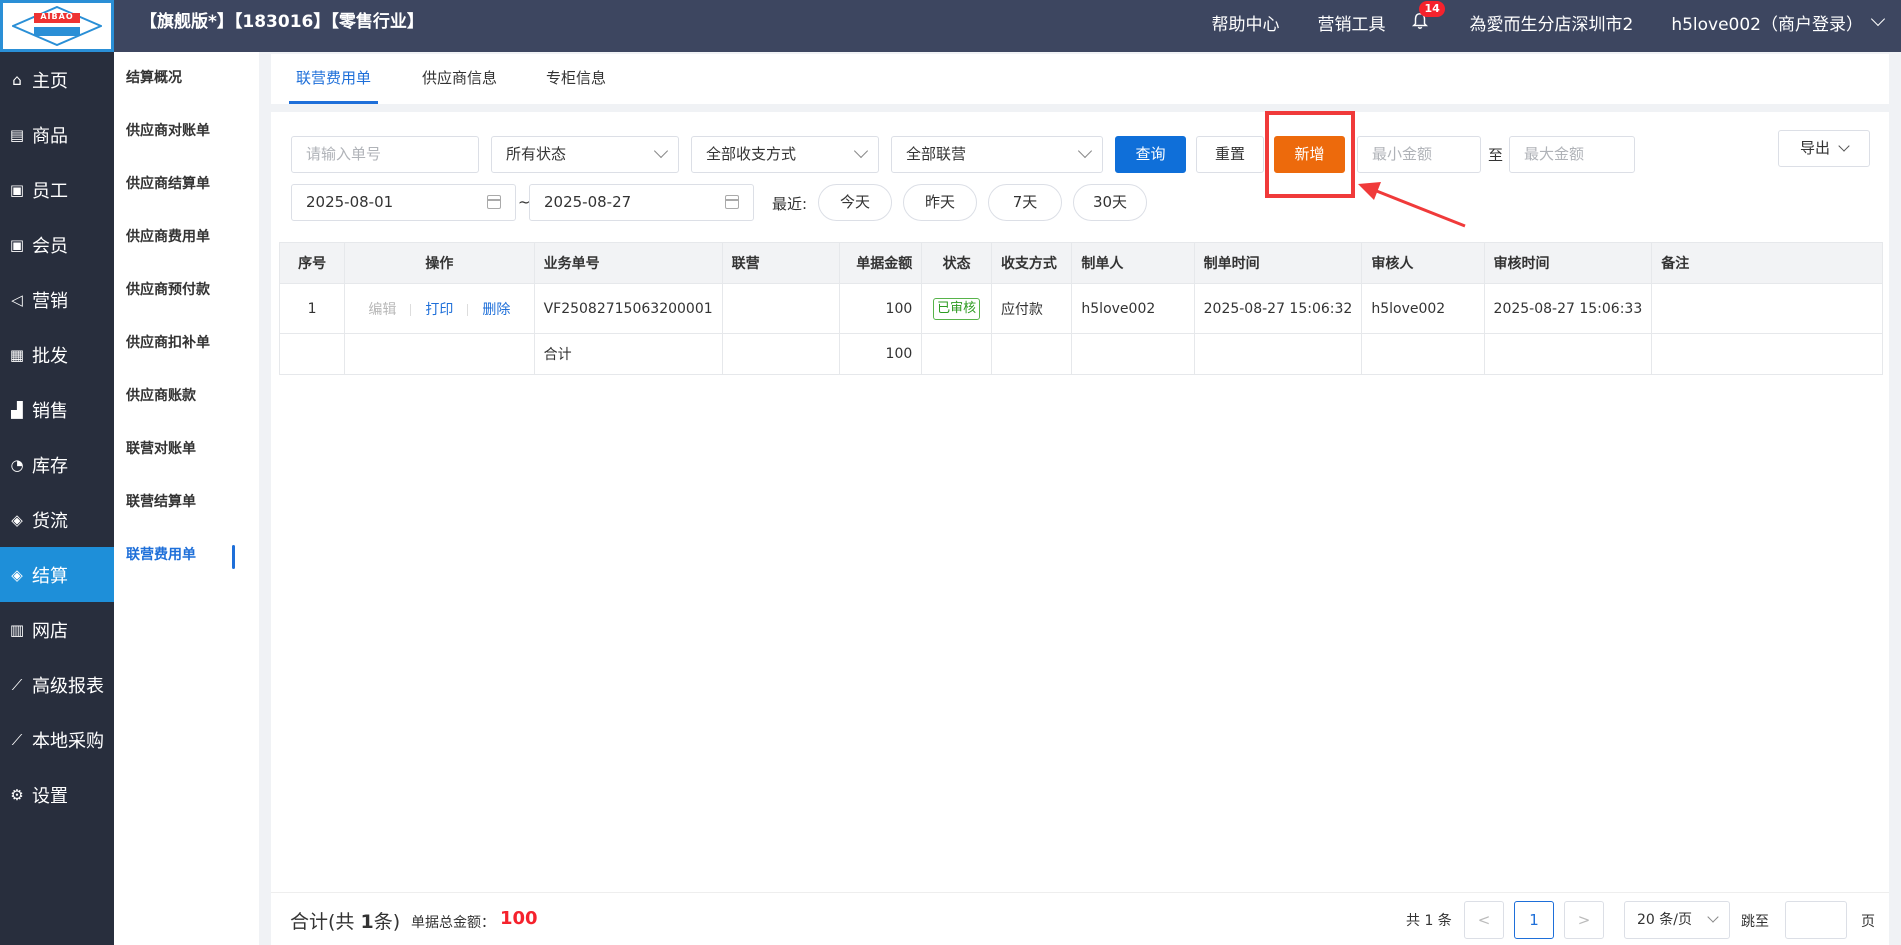 This screenshot has width=1901, height=945. I want to click on subnav-supplier-statement: 供应商对账单, so click(186, 131).